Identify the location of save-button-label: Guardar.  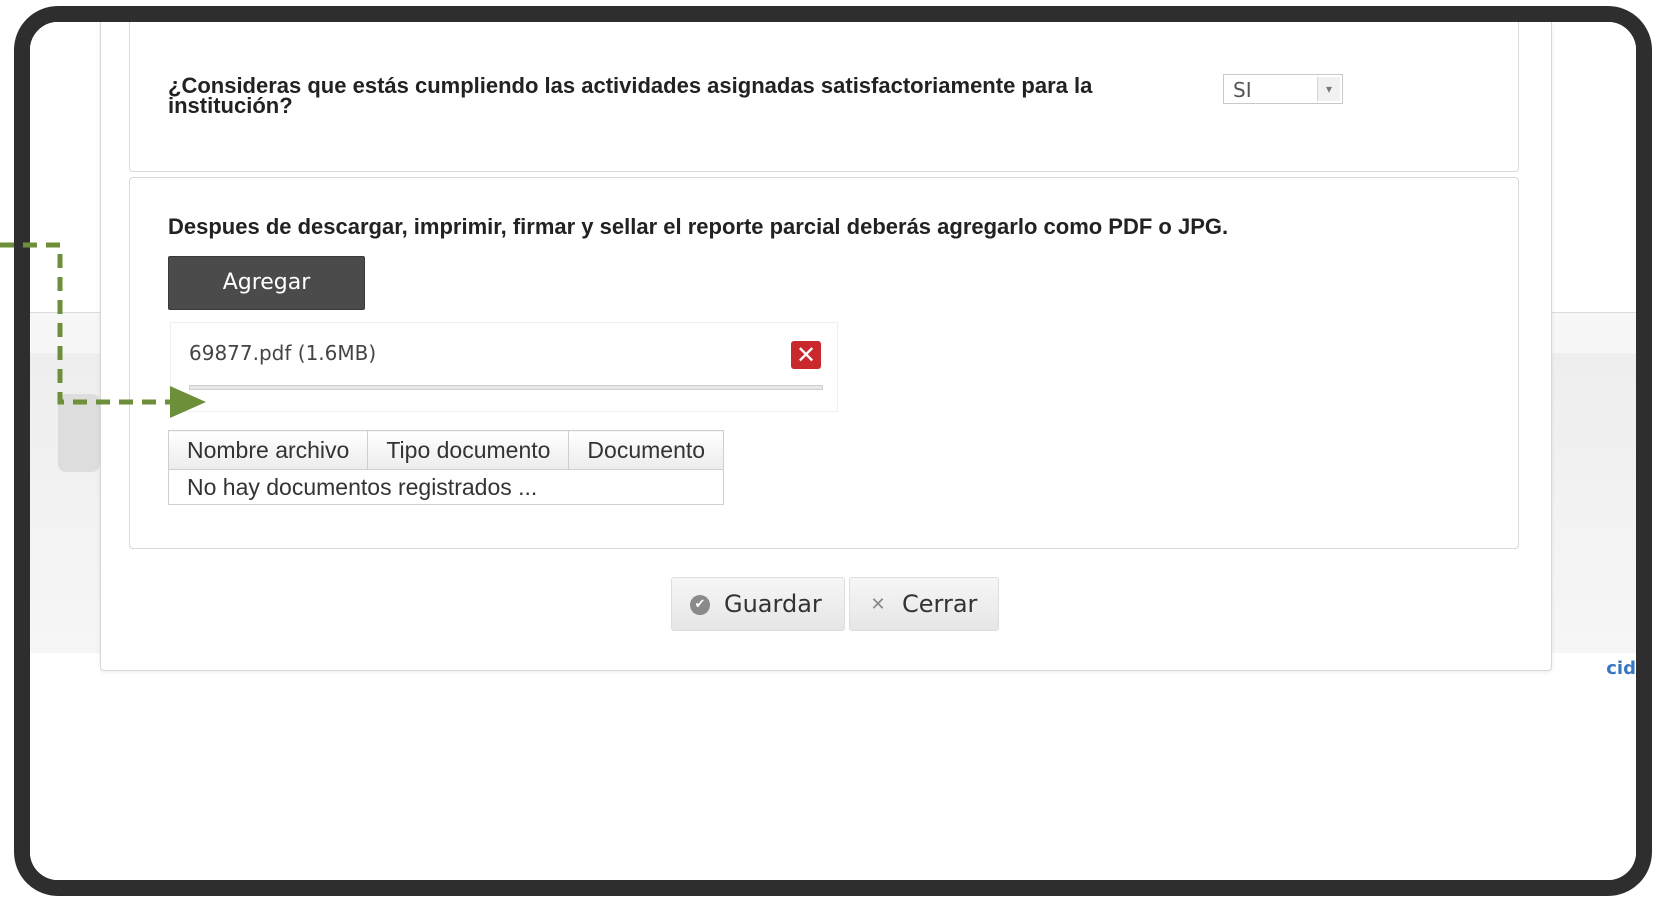
(773, 604).